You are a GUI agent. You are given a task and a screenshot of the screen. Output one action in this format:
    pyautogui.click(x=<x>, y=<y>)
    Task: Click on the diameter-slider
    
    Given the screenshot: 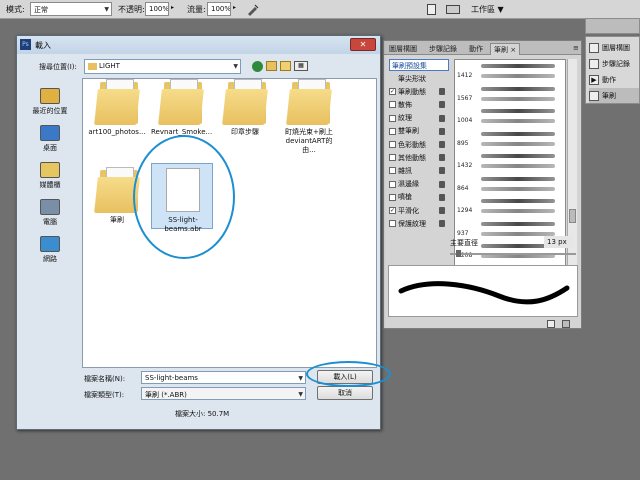 What is the action you would take?
    pyautogui.click(x=513, y=253)
    